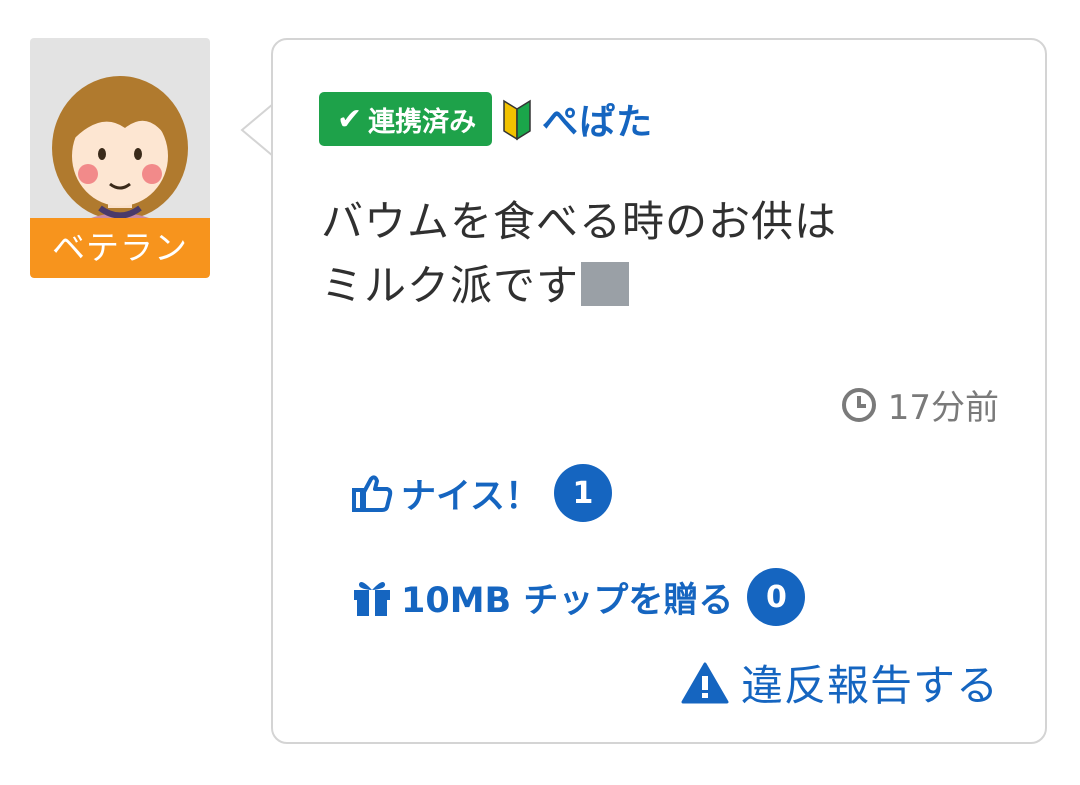 The height and width of the screenshot is (785, 1080). I want to click on linked-badge: ✔ 連携済み, so click(406, 119).